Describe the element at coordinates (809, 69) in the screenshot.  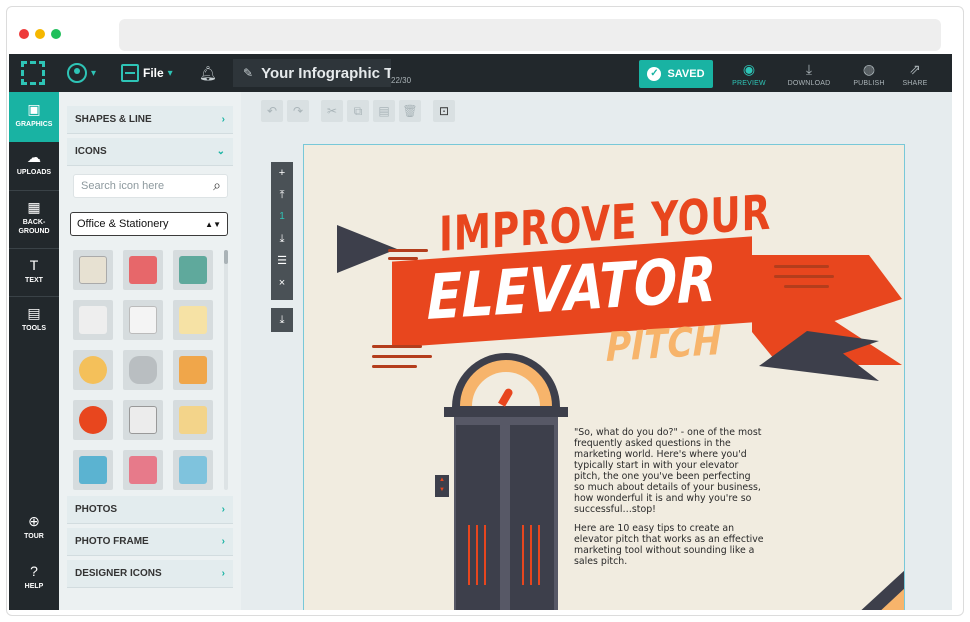
I see `download-icon: ⤓` at that location.